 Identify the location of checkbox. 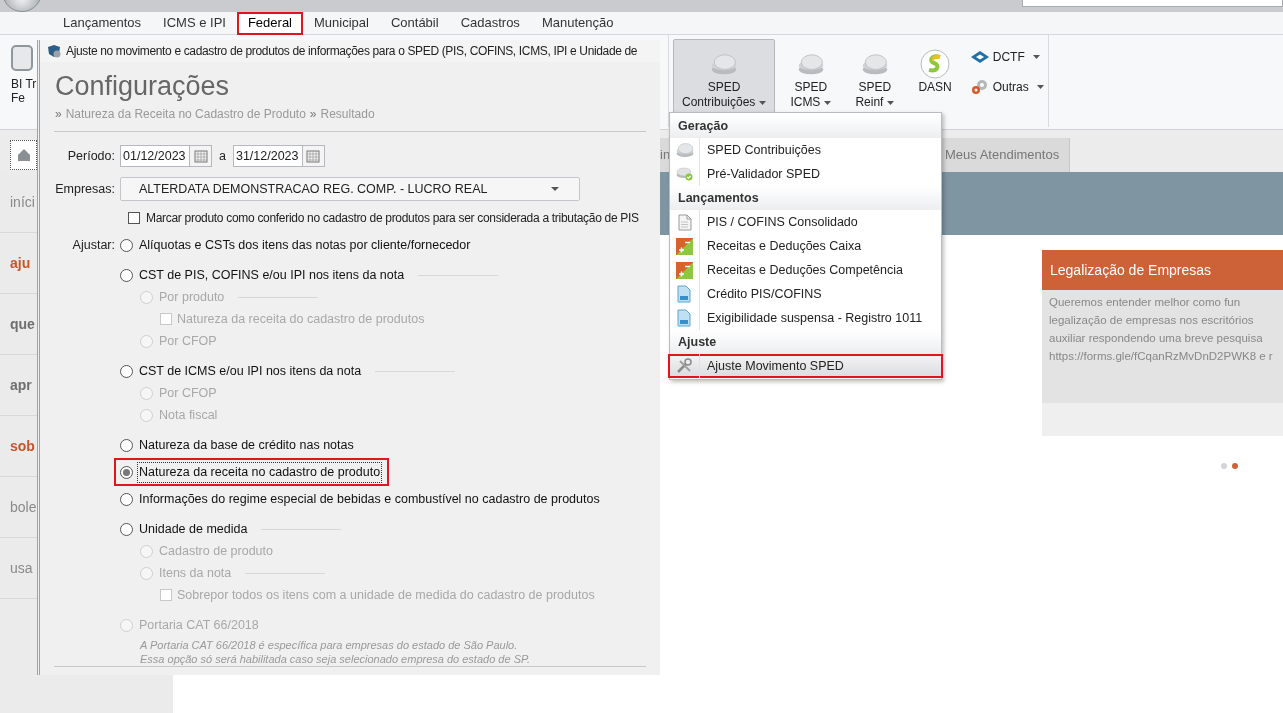
(134, 218).